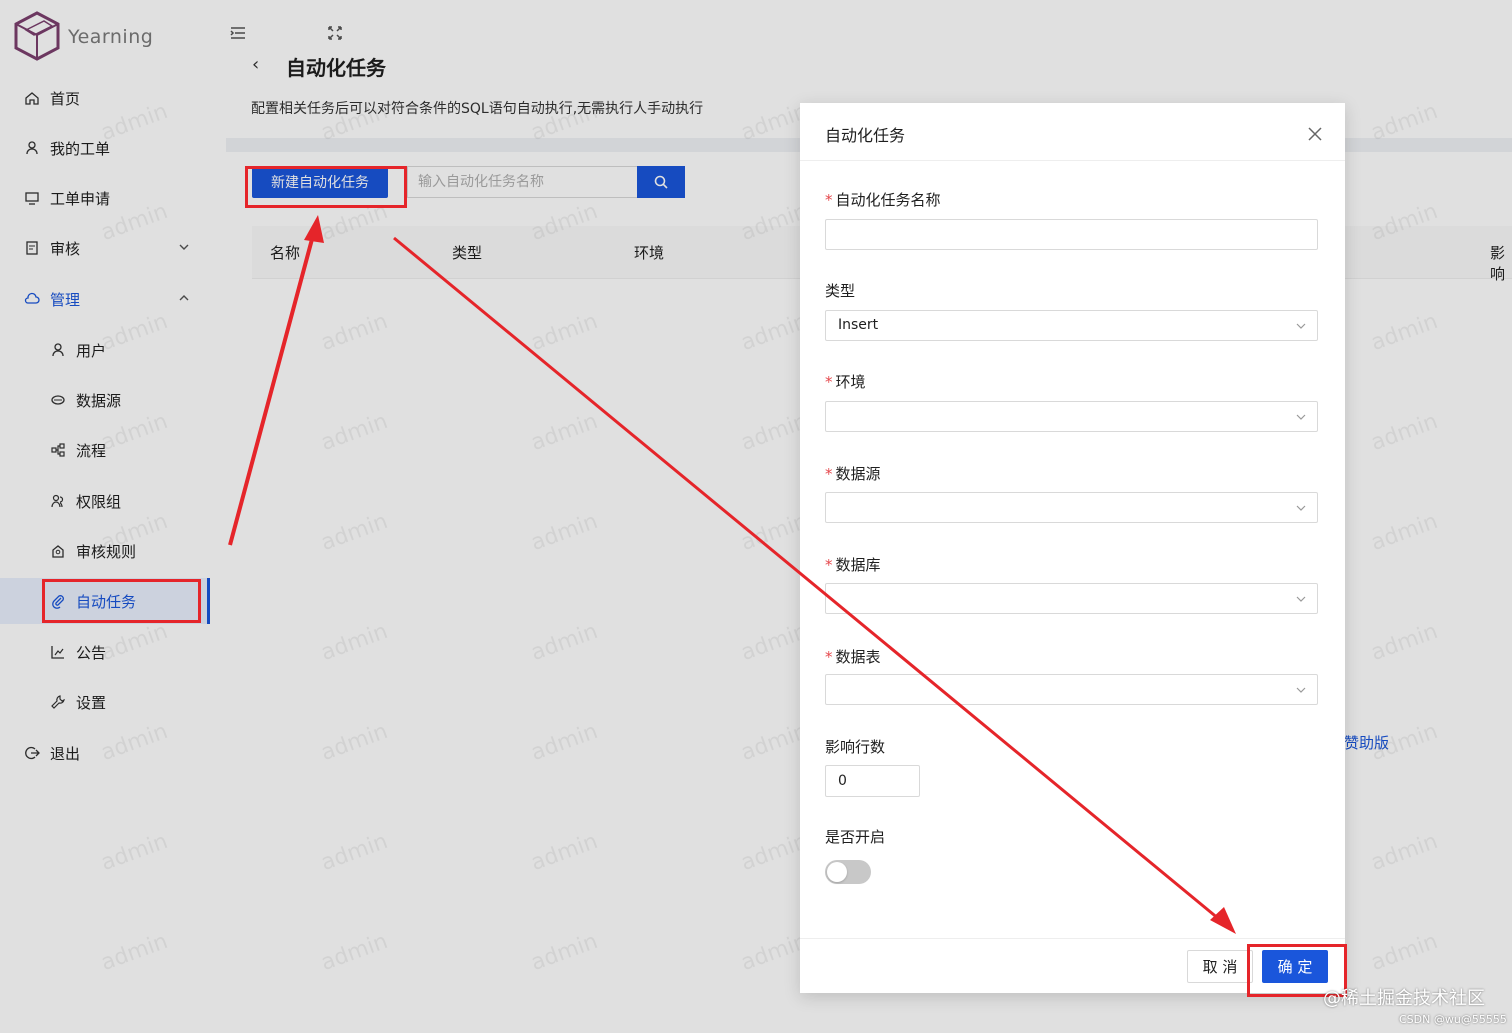 This screenshot has width=1512, height=1033. I want to click on datasource-select, so click(1071, 507).